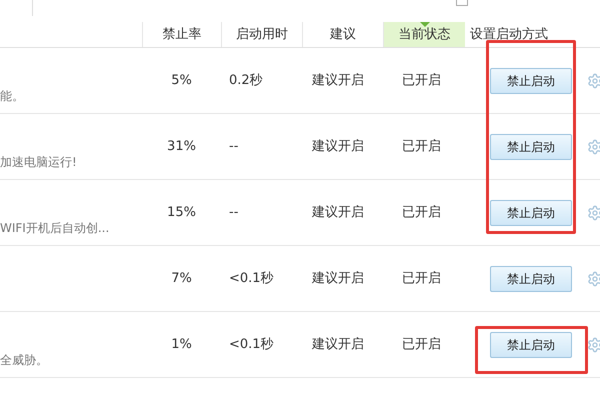  What do you see at coordinates (425, 24) in the screenshot?
I see `sort-indicator-icon` at bounding box center [425, 24].